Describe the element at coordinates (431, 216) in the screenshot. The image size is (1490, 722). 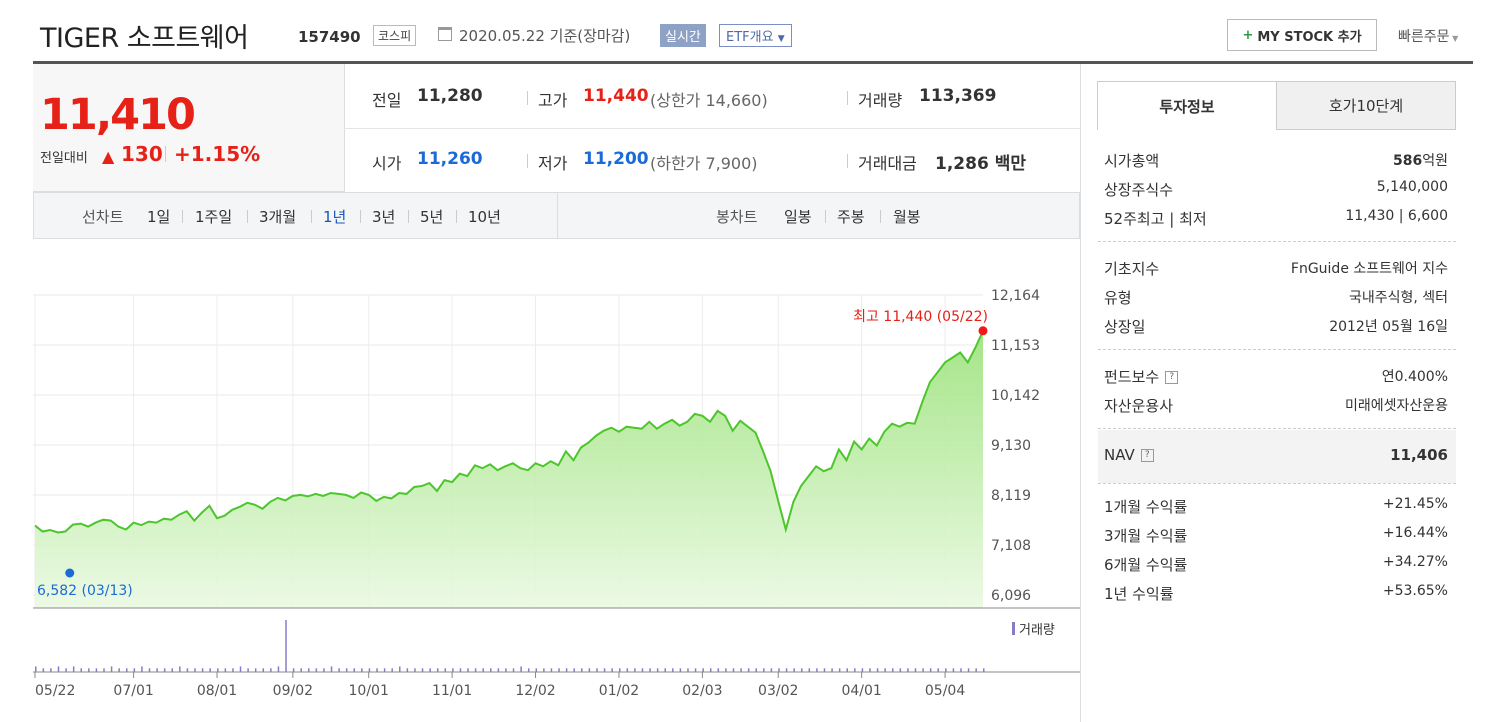
I see `tab-5y: 5년` at that location.